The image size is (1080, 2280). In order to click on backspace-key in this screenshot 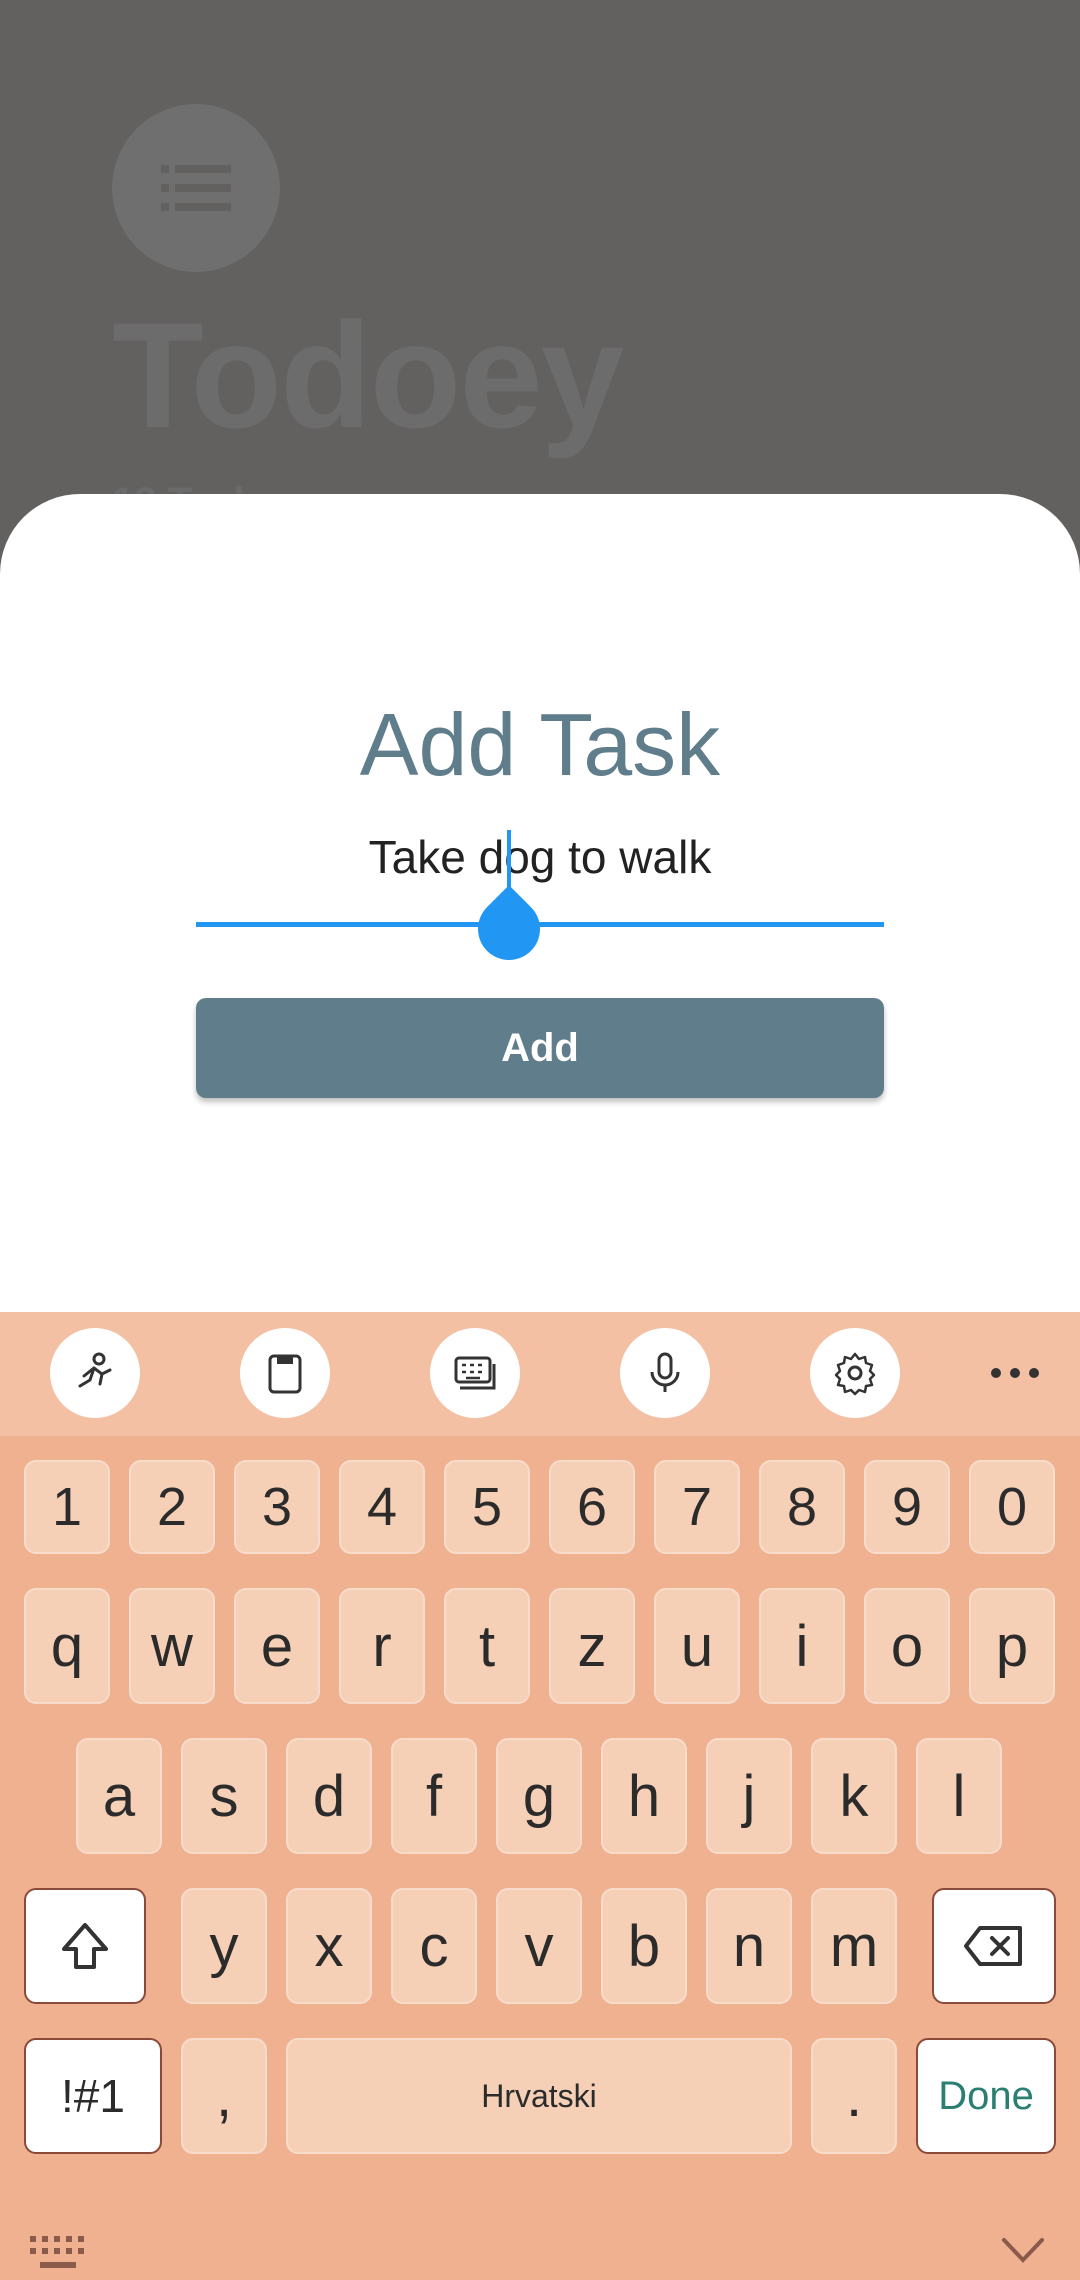, I will do `click(994, 1946)`.